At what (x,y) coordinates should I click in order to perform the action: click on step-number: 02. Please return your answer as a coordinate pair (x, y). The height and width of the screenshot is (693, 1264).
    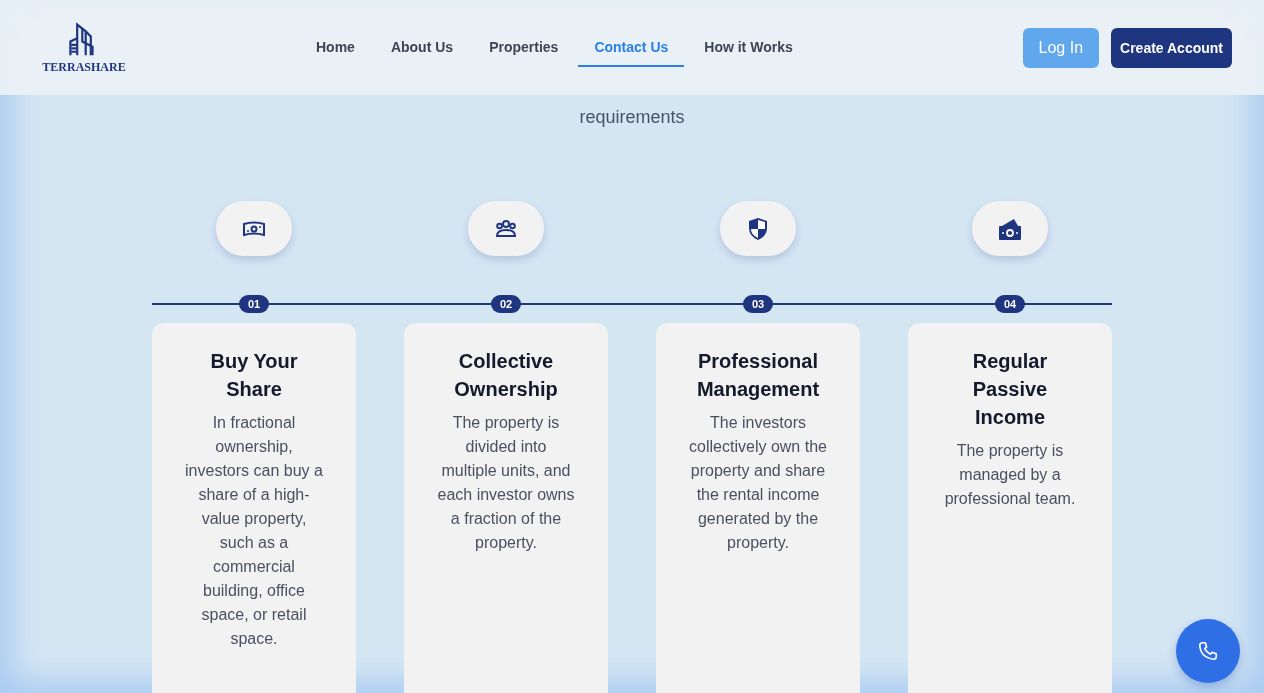
    Looking at the image, I should click on (506, 304).